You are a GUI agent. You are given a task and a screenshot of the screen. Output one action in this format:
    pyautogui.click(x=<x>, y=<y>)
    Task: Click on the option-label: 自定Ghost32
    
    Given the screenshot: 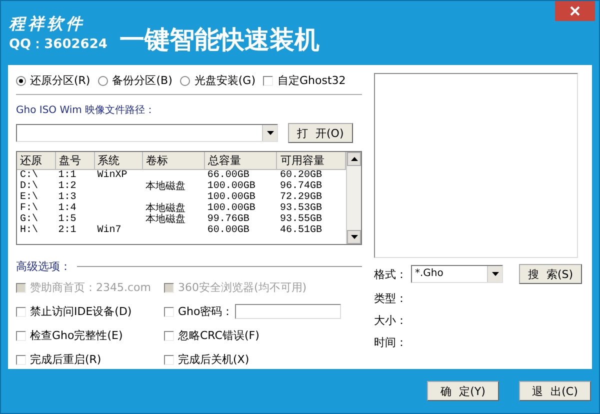 What is the action you would take?
    pyautogui.click(x=311, y=80)
    